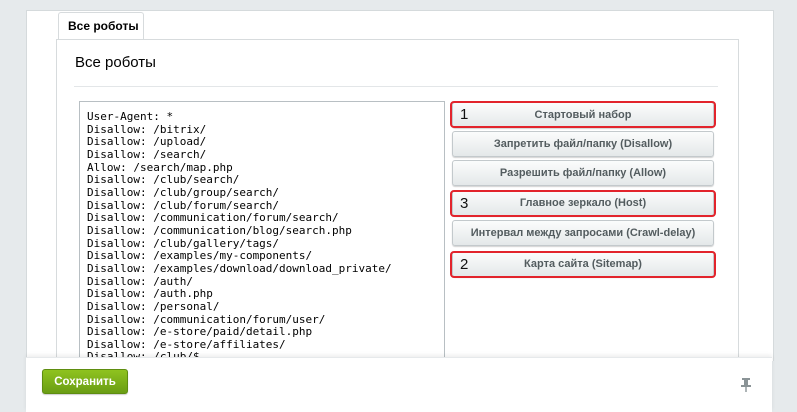  Describe the element at coordinates (583, 114) in the screenshot. I see `annotation-box-1: 1` at that location.